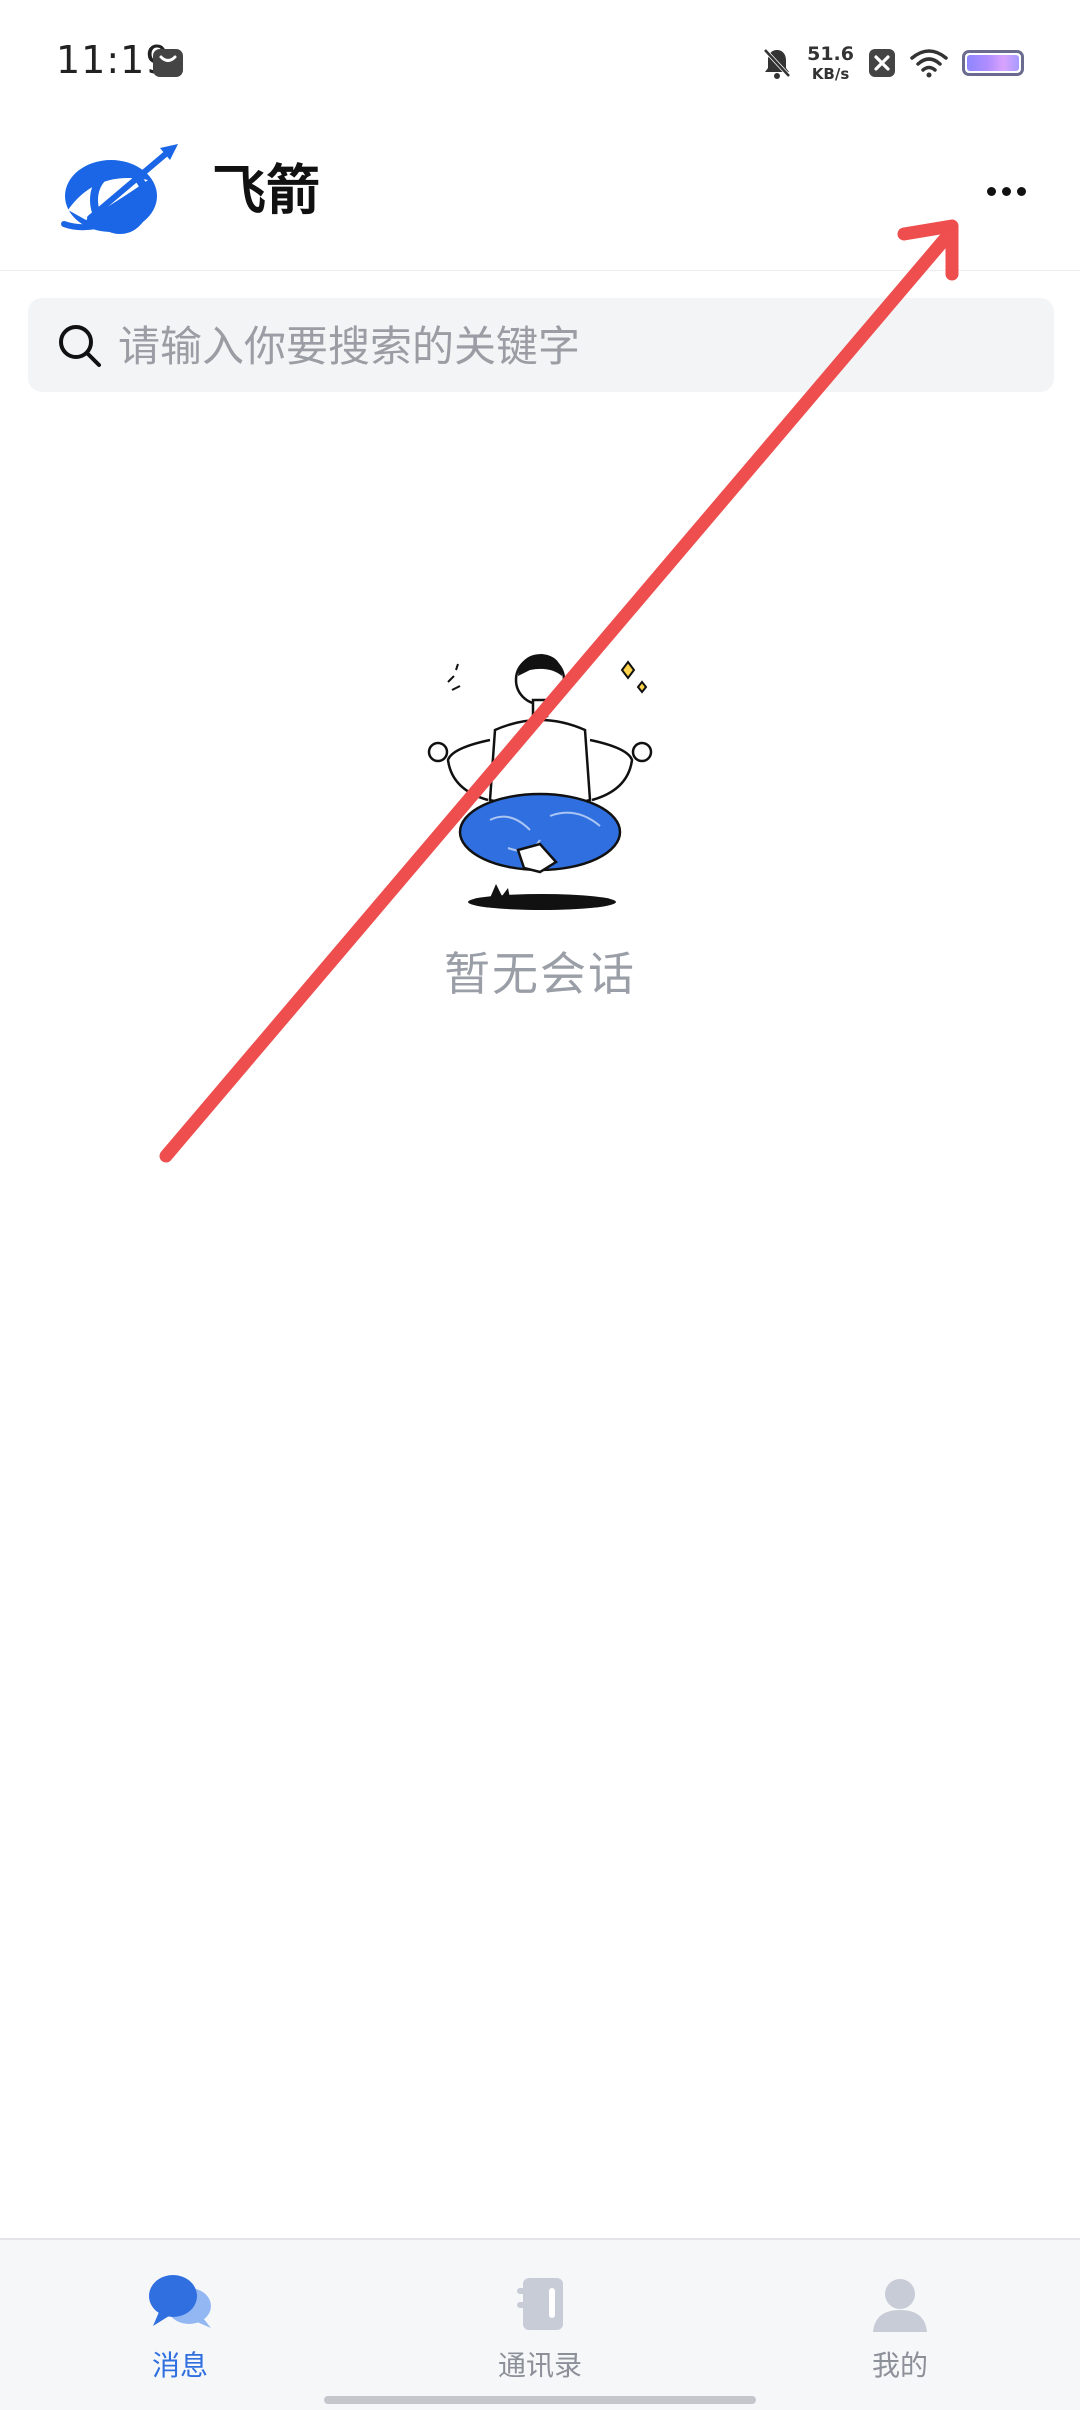 The width and height of the screenshot is (1080, 2410). Describe the element at coordinates (540, 2400) in the screenshot. I see `home-indicator` at that location.